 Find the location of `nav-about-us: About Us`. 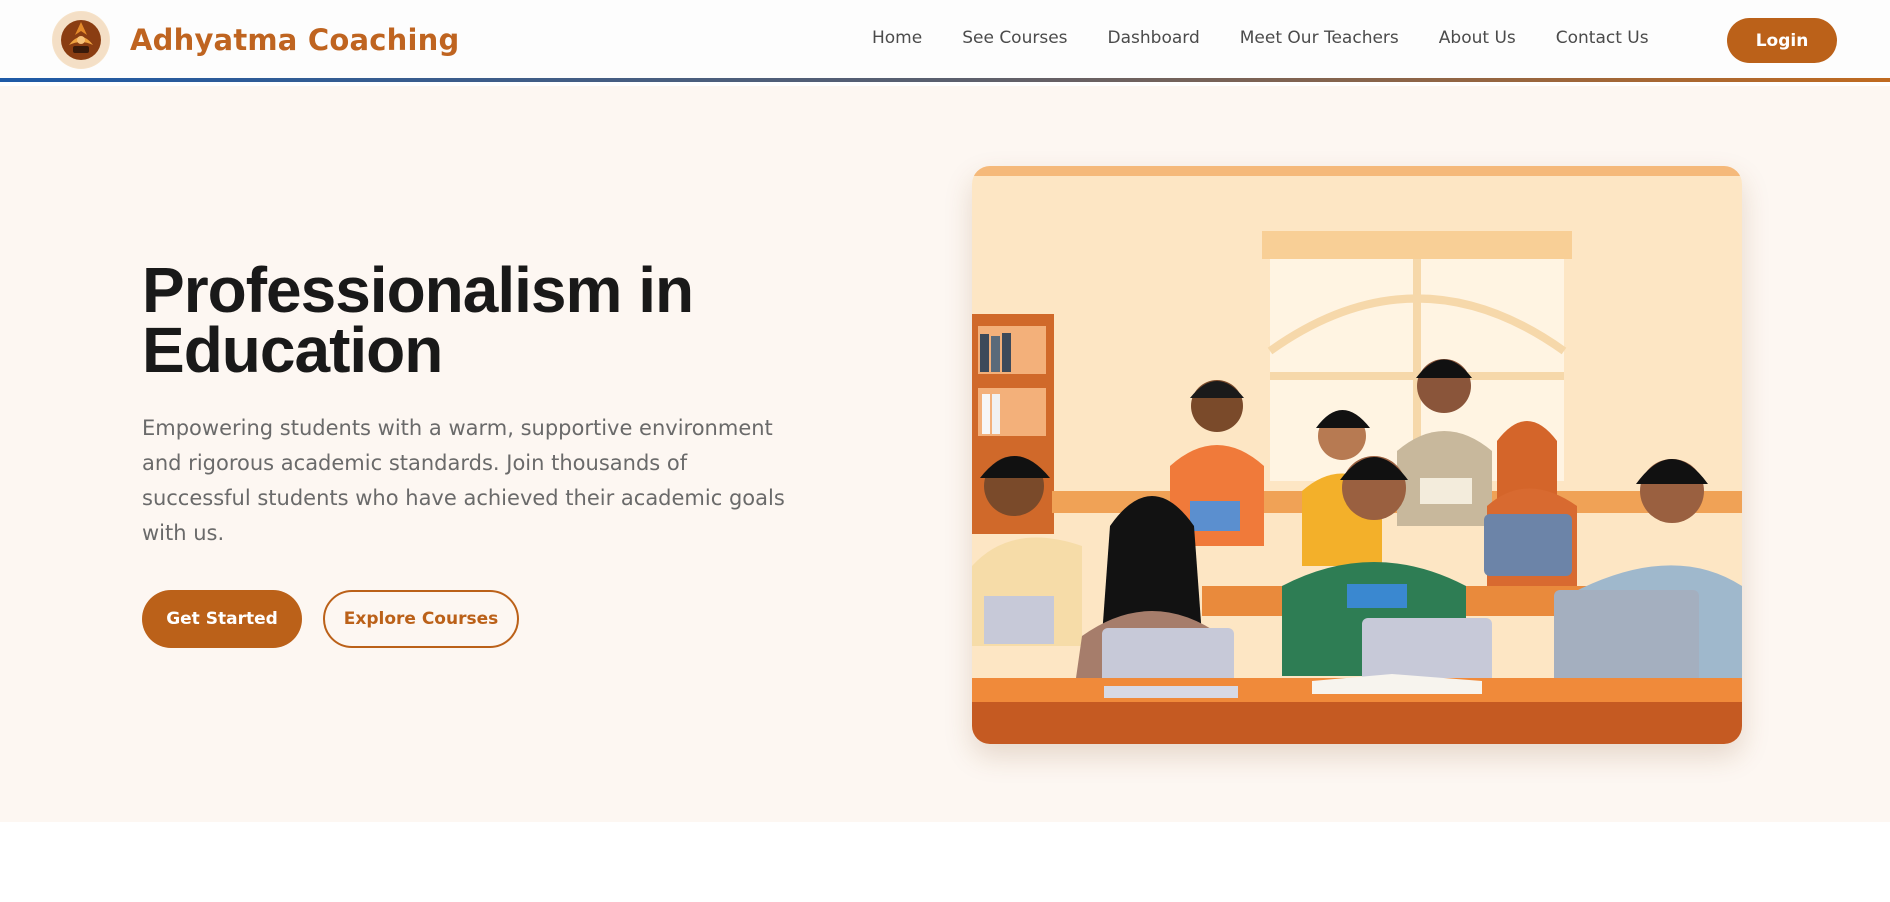

nav-about-us: About Us is located at coordinates (1477, 38).